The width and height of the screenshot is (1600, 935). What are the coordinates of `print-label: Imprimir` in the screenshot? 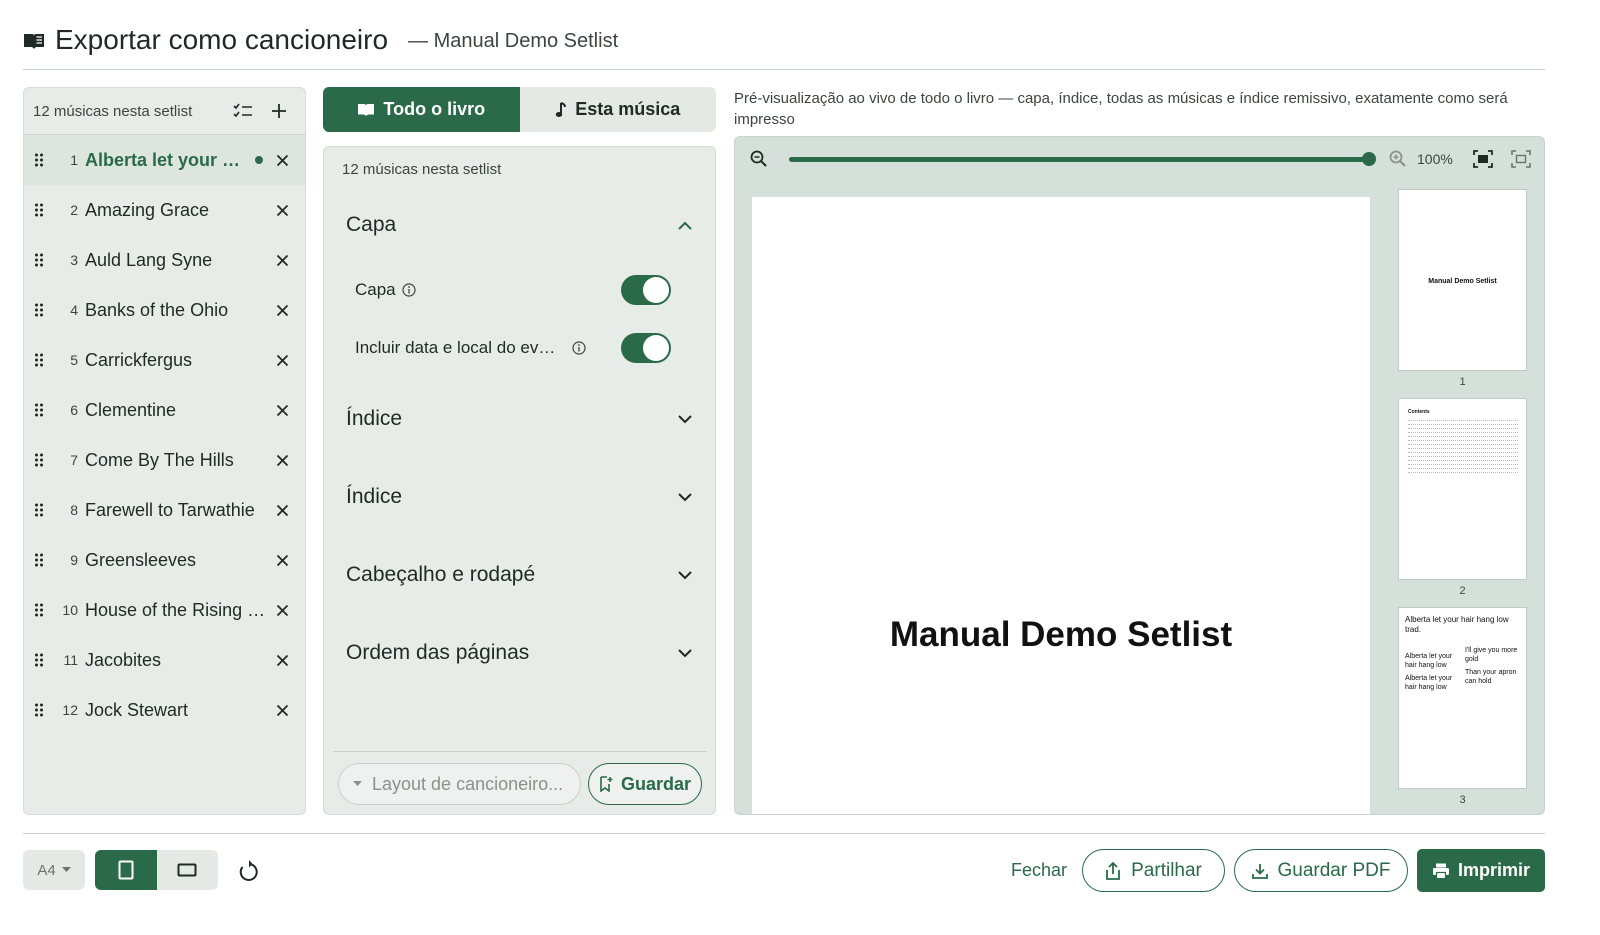 It's located at (1494, 870).